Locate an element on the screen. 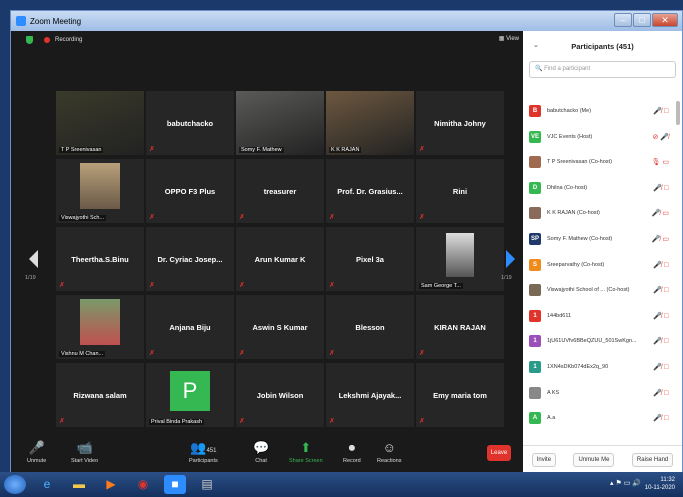  window-title: Zoom Meeting is located at coordinates (56, 21).